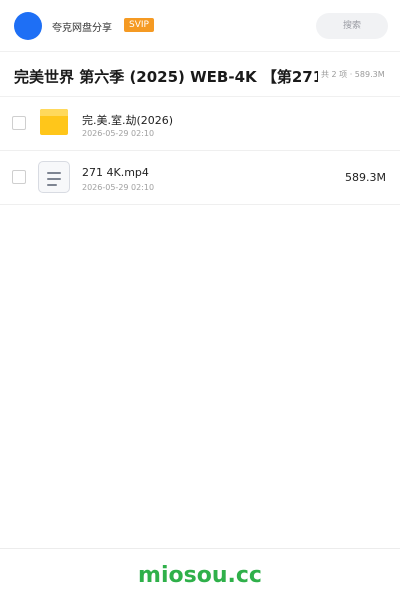 The width and height of the screenshot is (400, 600). What do you see at coordinates (54, 177) in the screenshot?
I see `document-icon` at bounding box center [54, 177].